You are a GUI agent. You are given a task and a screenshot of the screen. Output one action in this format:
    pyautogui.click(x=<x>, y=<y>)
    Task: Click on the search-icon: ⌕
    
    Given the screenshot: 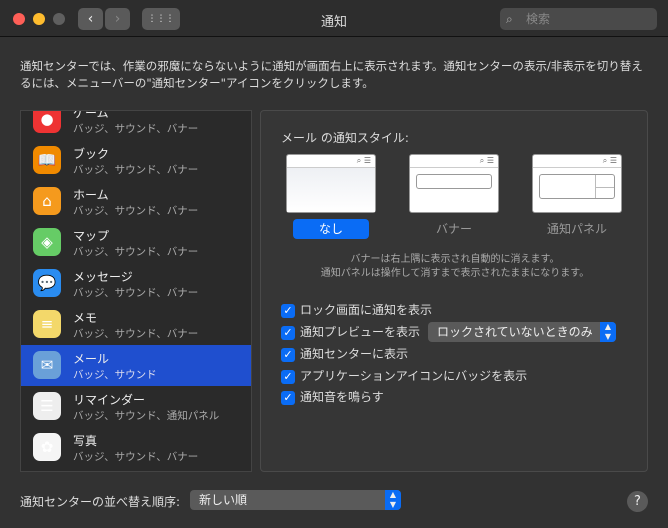 What is the action you would take?
    pyautogui.click(x=509, y=19)
    